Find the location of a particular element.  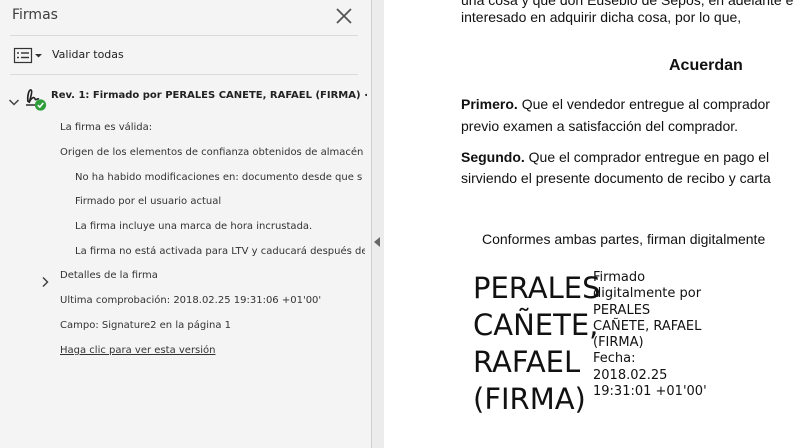

segundo-text: Que el comprador entregue en pago el is located at coordinates (647, 157).